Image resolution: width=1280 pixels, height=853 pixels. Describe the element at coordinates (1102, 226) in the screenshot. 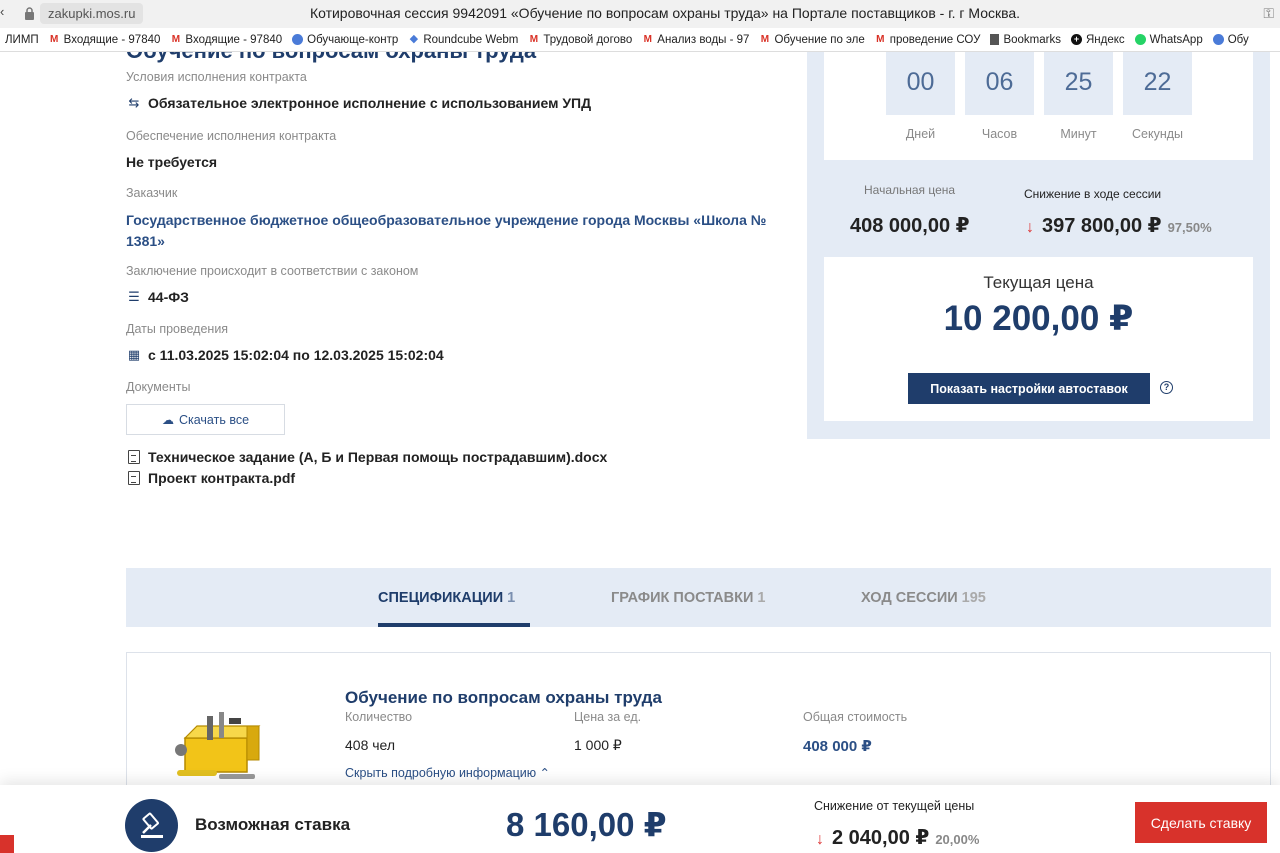

I see `session-decrease-value: 397 800,00 ₽` at that location.